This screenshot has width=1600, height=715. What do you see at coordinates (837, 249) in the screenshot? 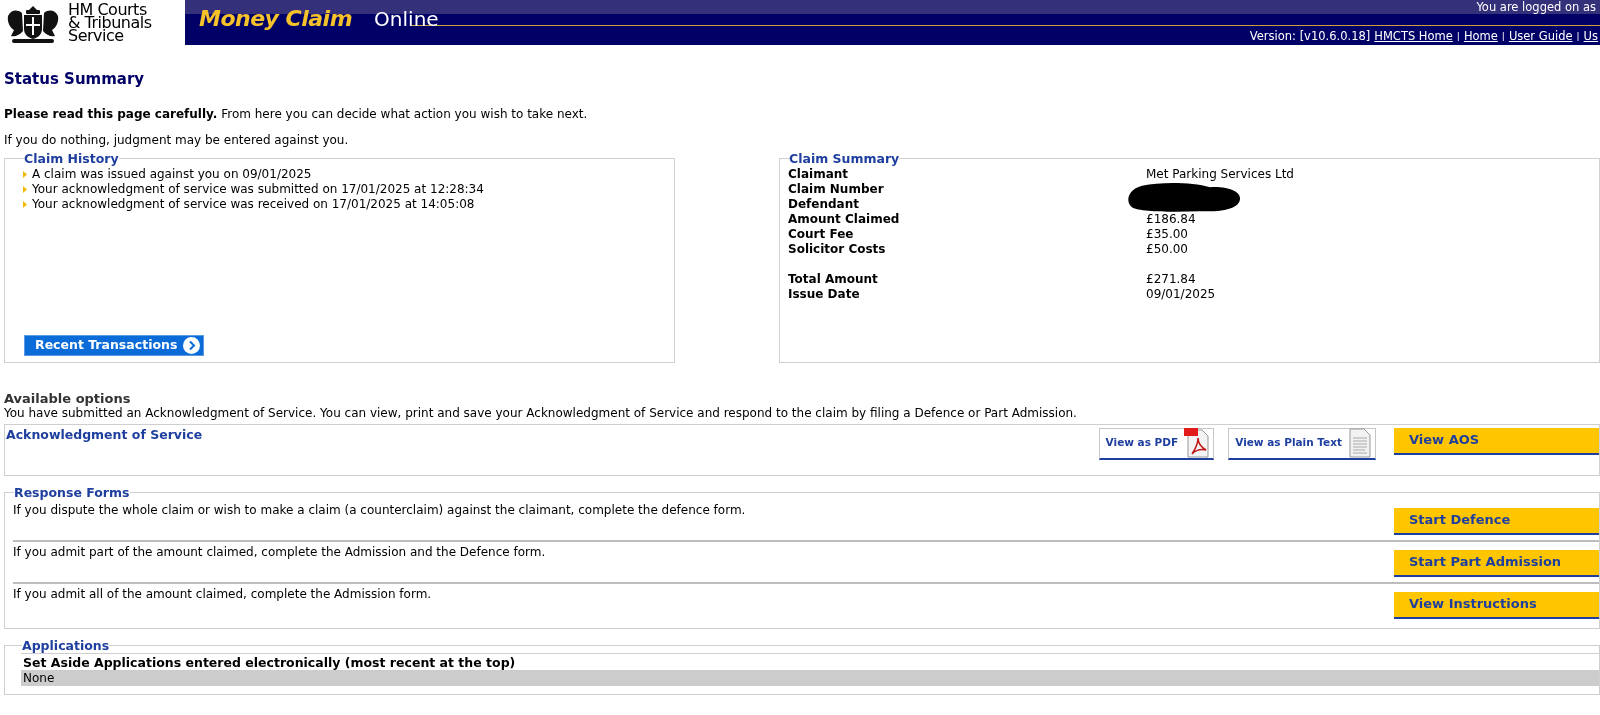
I see `field-label: Solicitor Costs` at bounding box center [837, 249].